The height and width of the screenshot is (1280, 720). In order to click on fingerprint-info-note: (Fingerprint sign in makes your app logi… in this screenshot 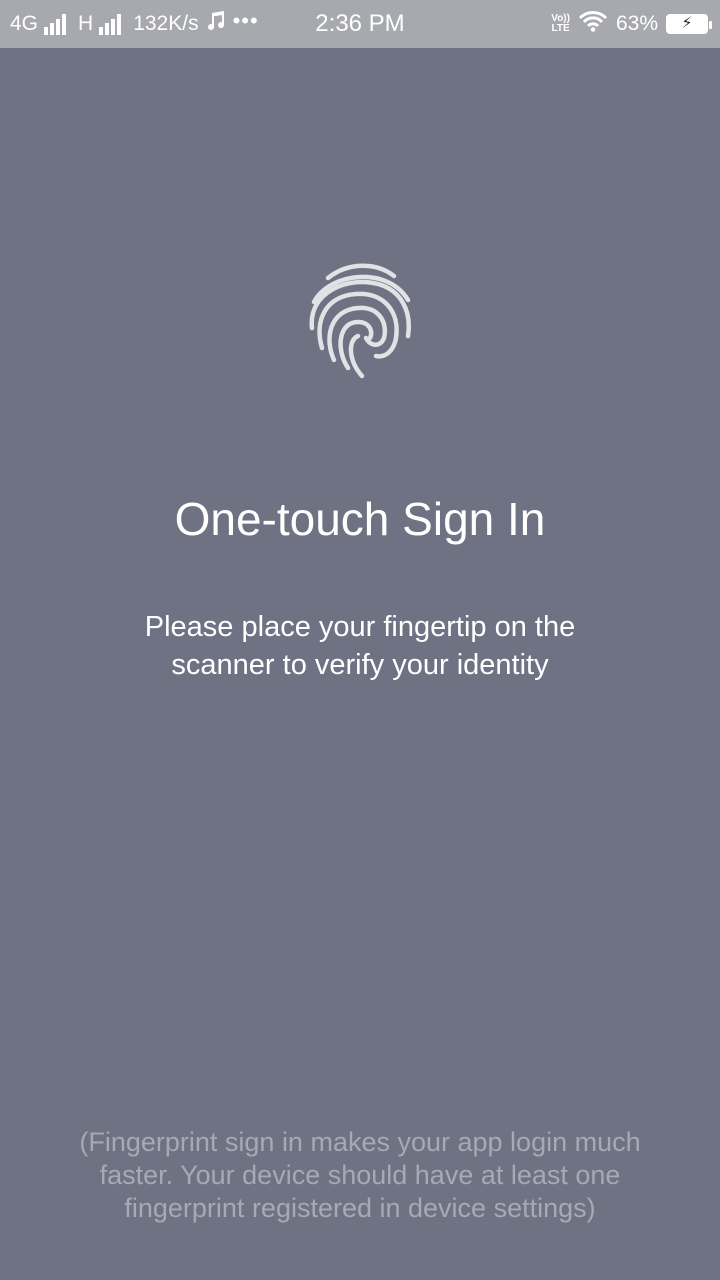, I will do `click(360, 1175)`.